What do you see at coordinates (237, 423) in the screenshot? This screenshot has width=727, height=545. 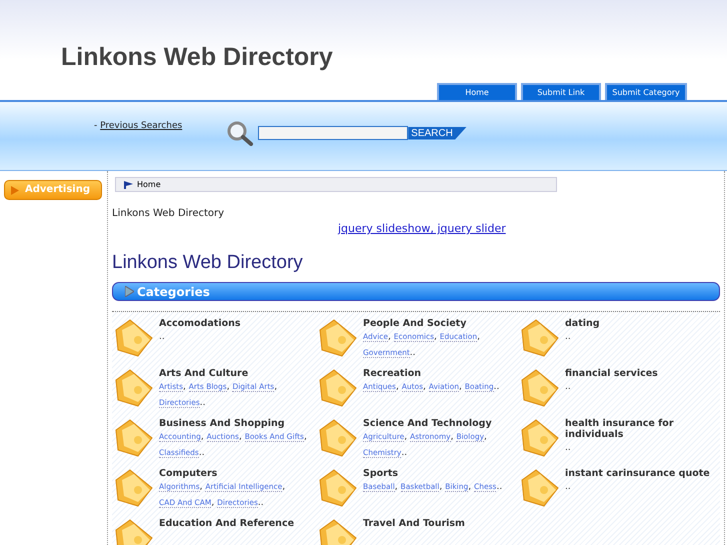 I see `category-link: Business And Shopping` at bounding box center [237, 423].